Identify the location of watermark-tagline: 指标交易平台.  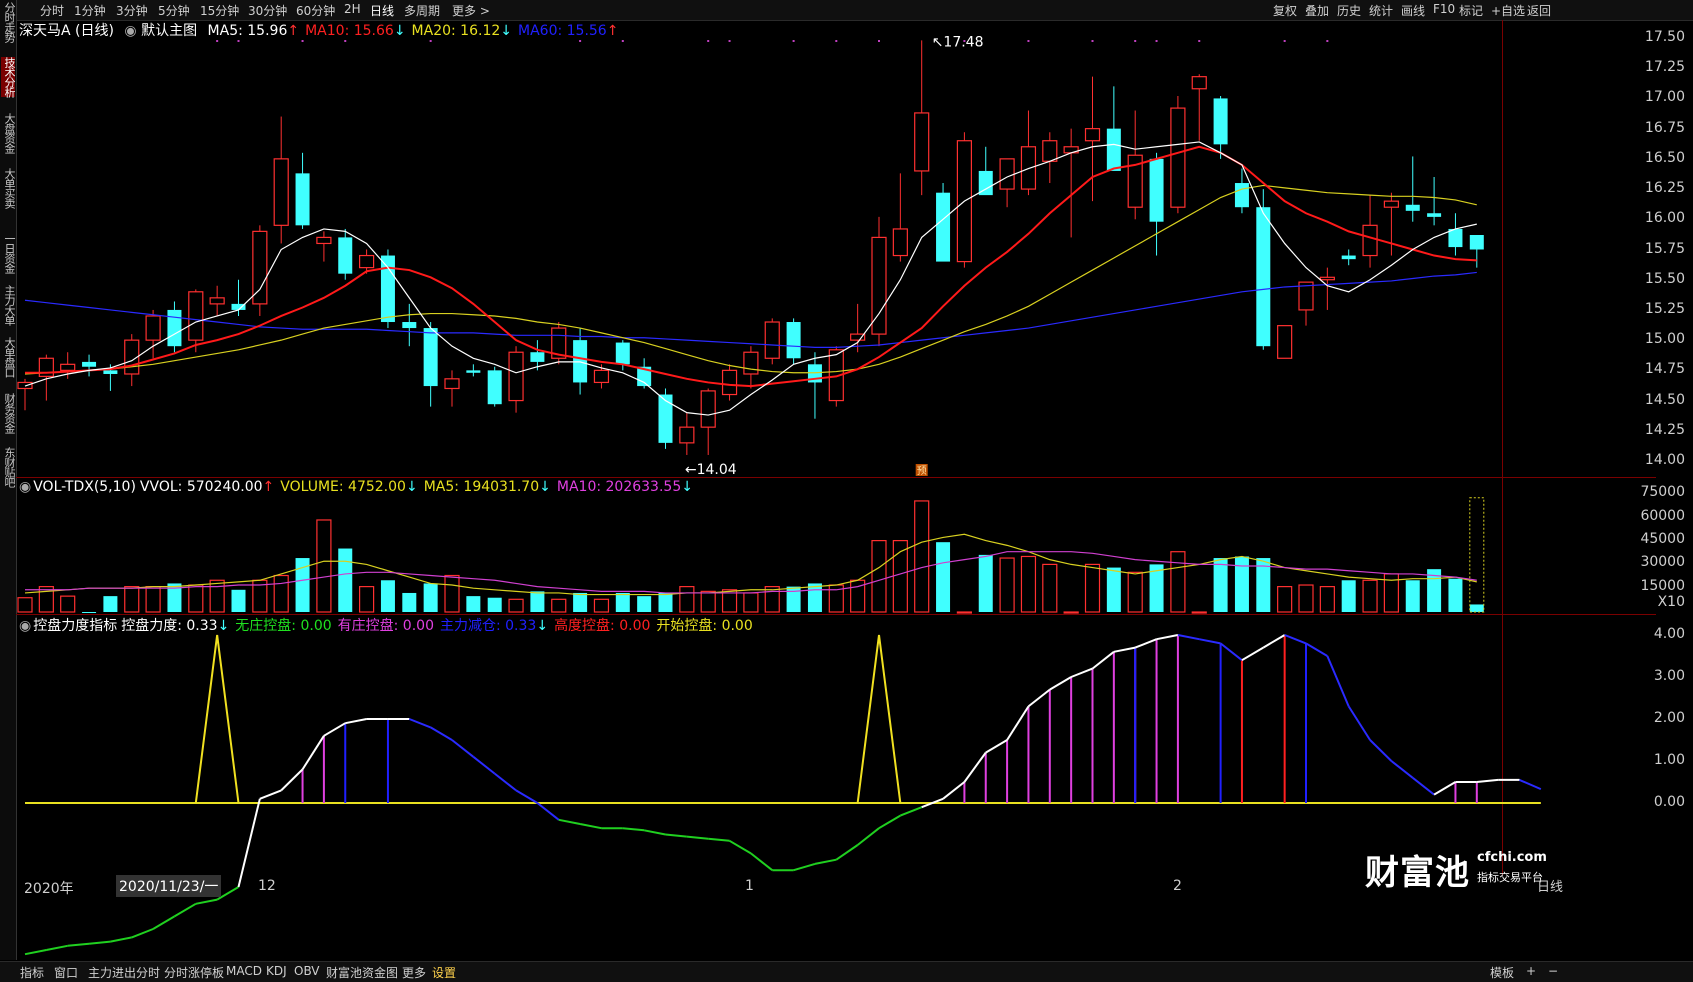
(1510, 877).